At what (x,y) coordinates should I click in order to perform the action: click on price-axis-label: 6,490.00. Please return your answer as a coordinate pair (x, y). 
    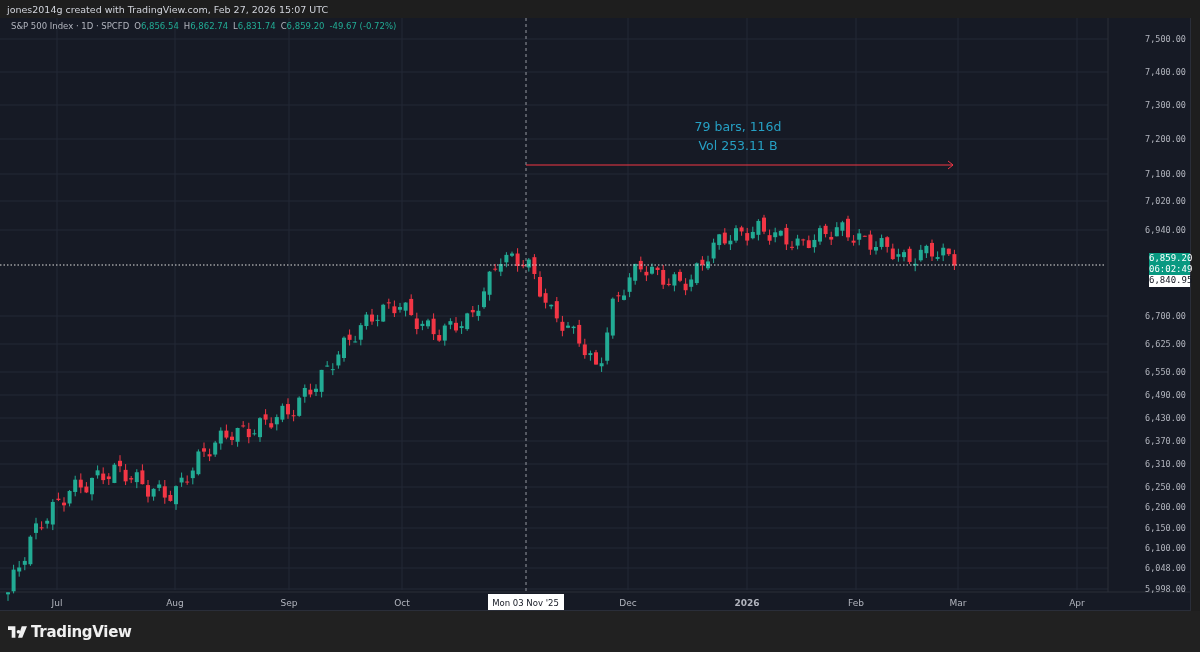
    Looking at the image, I should click on (1165, 395).